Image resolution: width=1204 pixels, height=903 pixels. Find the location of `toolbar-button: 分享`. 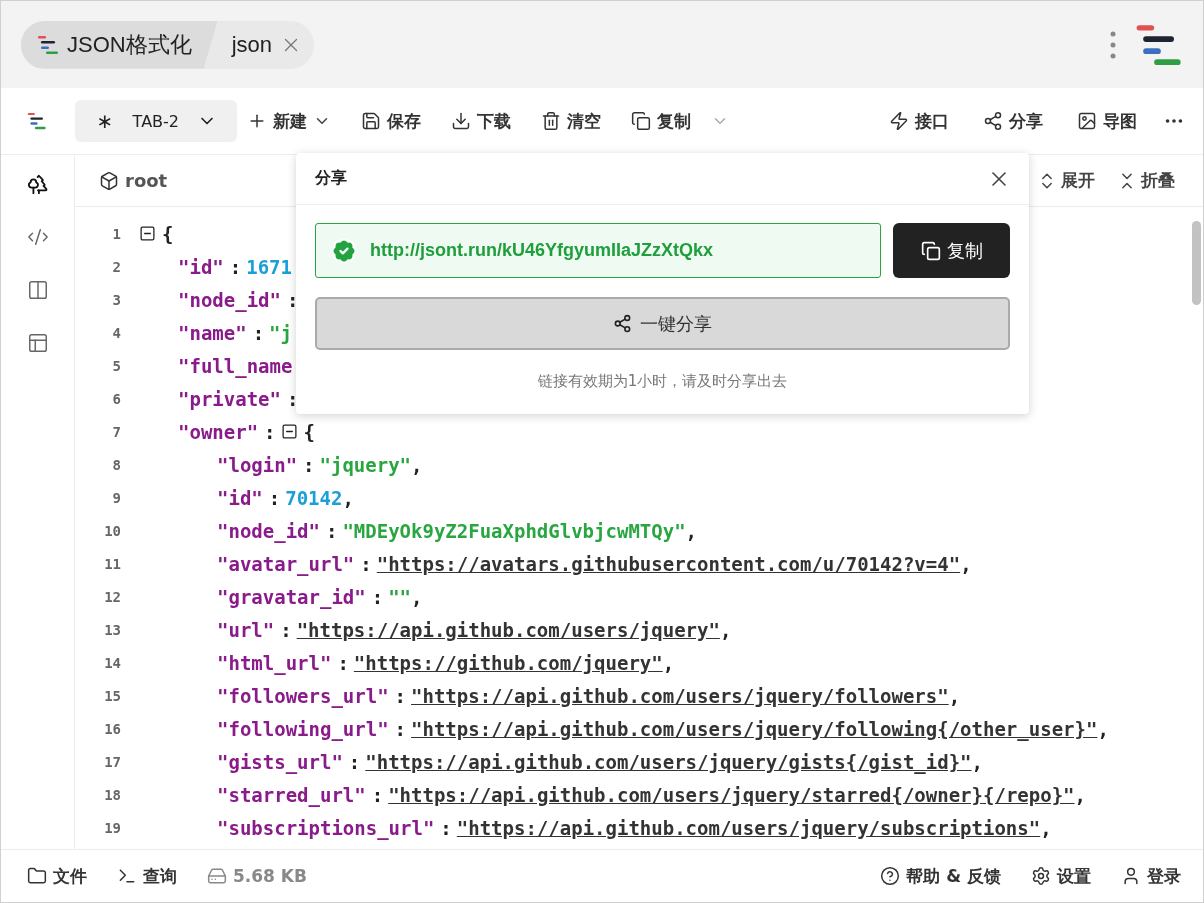

toolbar-button: 分享 is located at coordinates (1013, 121).